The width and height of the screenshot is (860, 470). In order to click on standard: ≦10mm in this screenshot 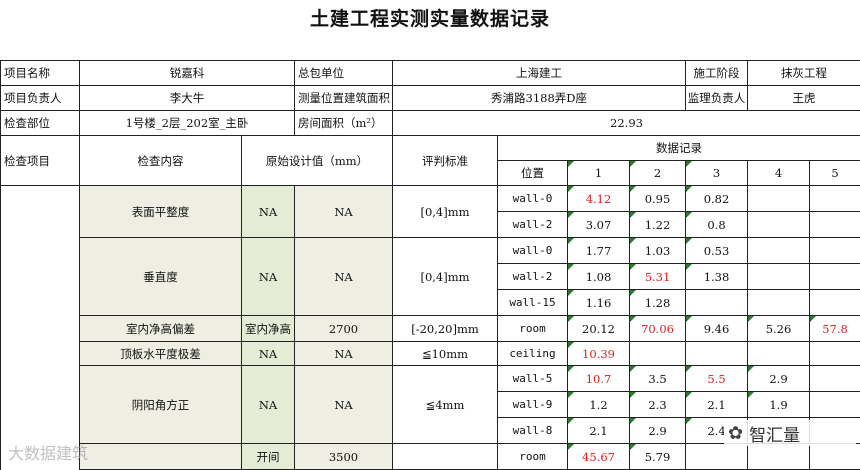, I will do `click(445, 353)`.